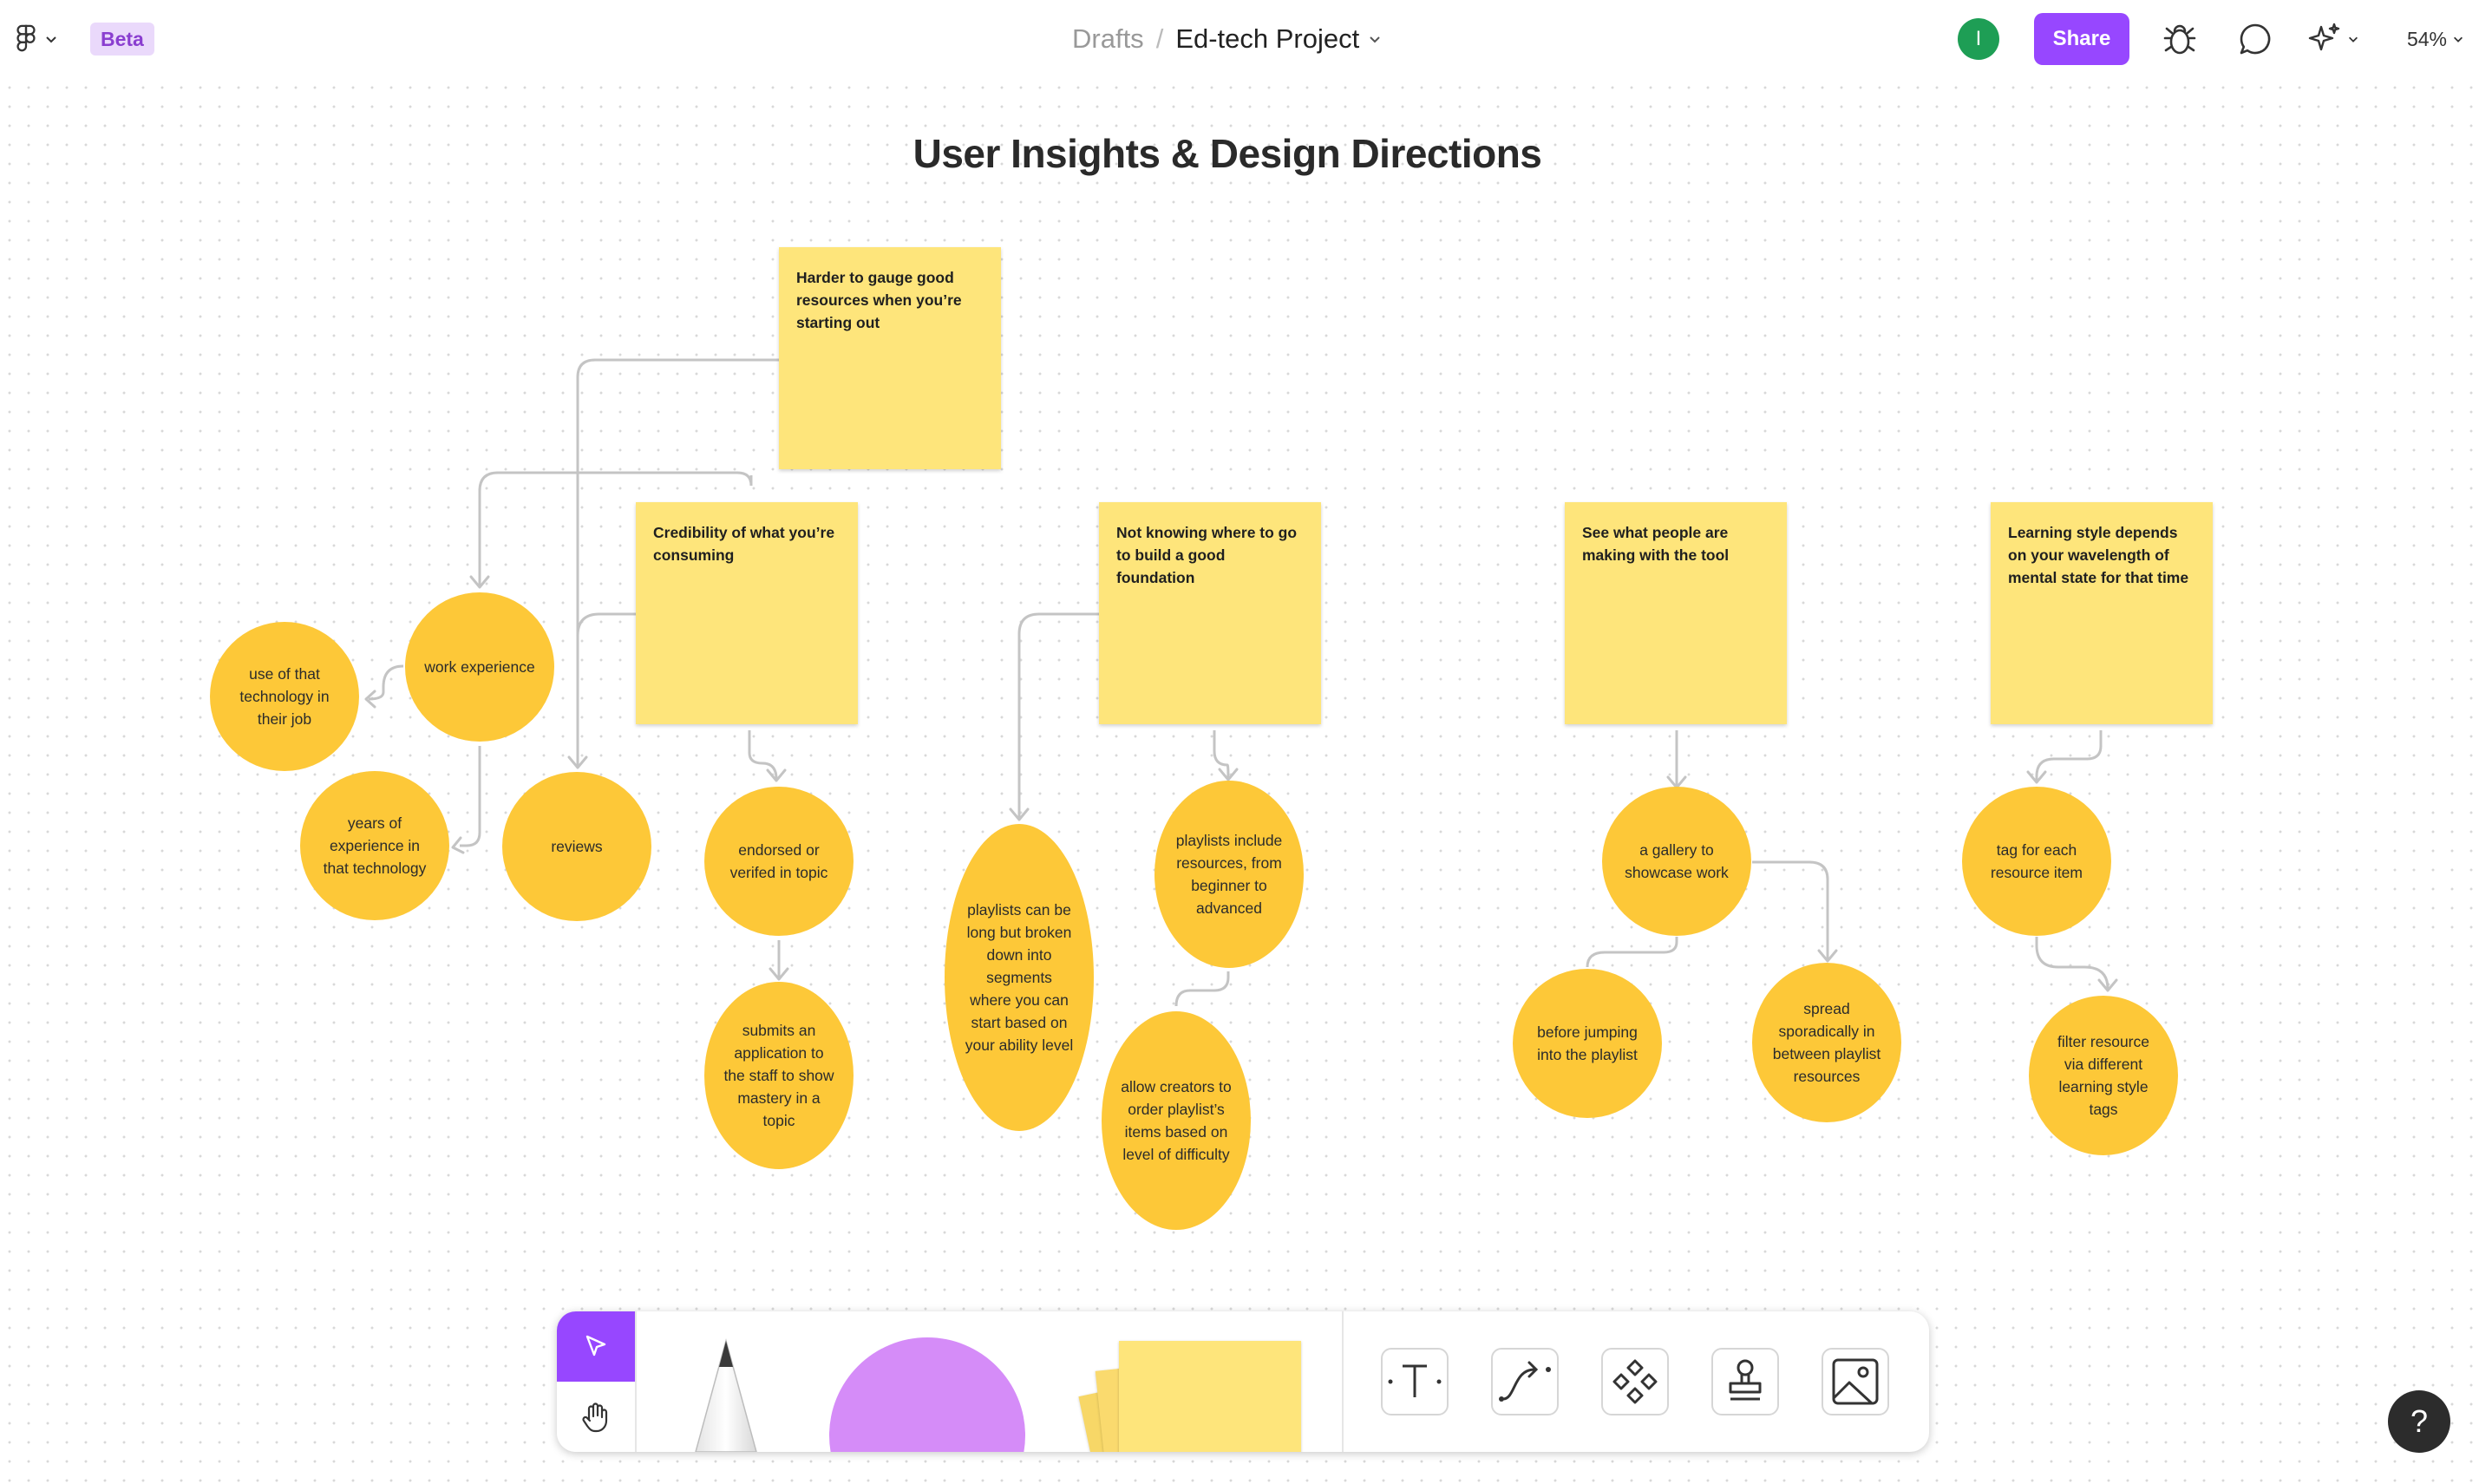 This screenshot has width=2479, height=1484. Describe the element at coordinates (2427, 39) in the screenshot. I see `zoom-level: 54%` at that location.